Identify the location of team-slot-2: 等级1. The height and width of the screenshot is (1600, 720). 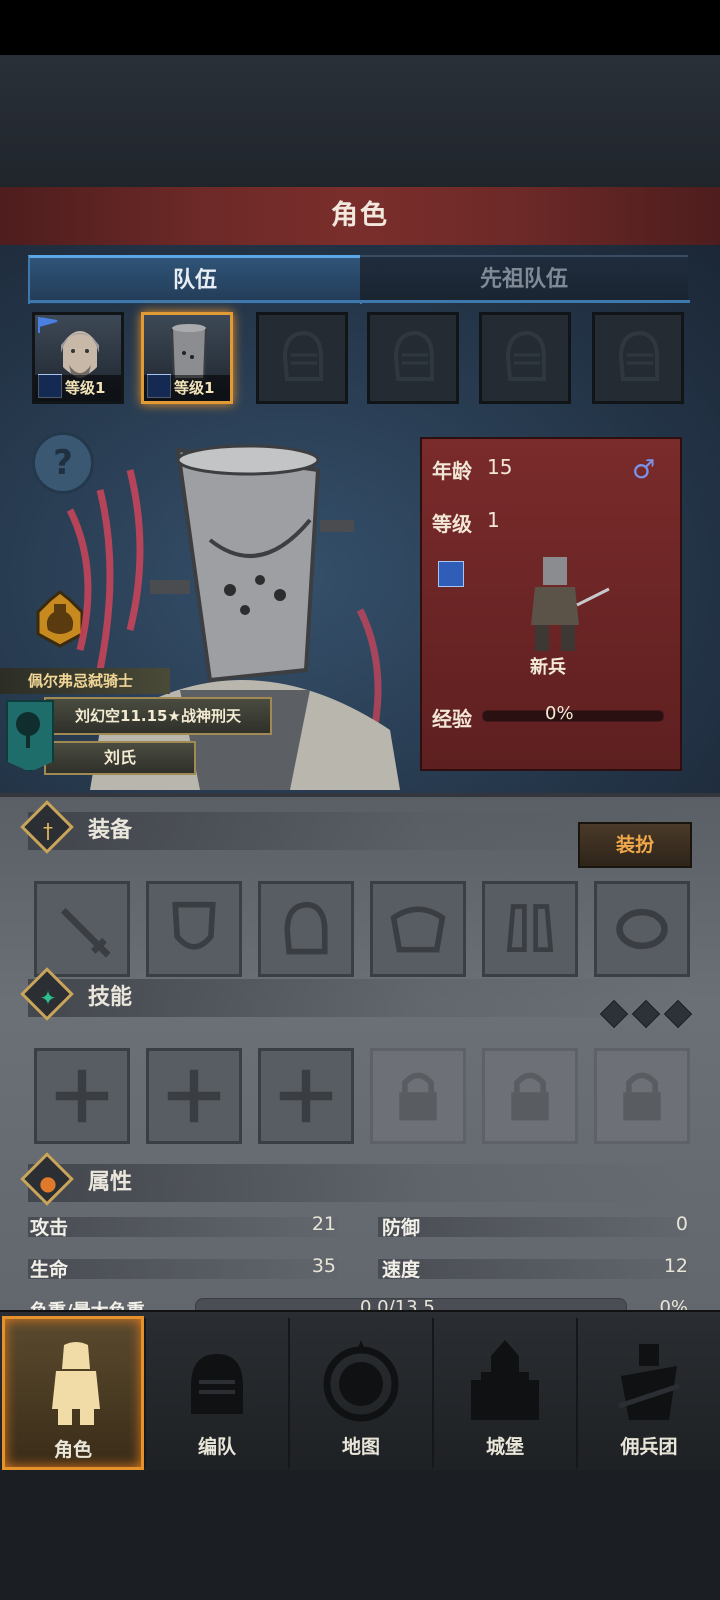
(187, 358).